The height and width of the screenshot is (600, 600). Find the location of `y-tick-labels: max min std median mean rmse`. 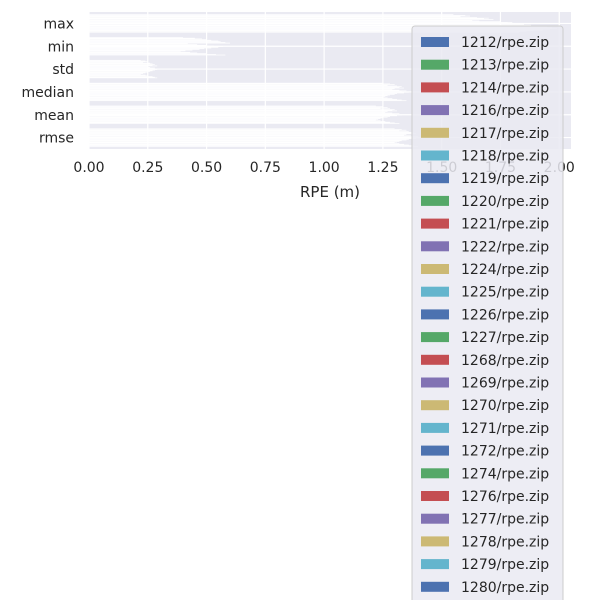

y-tick-labels: max min std median mean rmse is located at coordinates (48, 81).